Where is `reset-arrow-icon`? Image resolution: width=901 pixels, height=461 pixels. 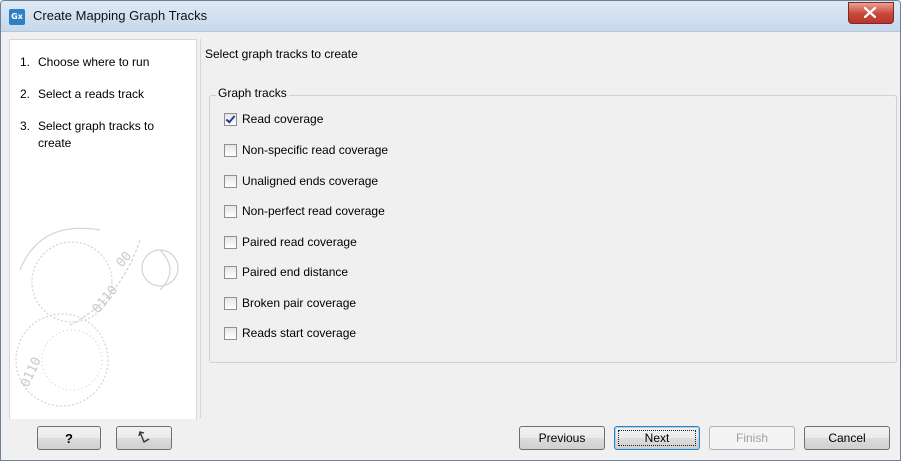
reset-arrow-icon is located at coordinates (144, 437).